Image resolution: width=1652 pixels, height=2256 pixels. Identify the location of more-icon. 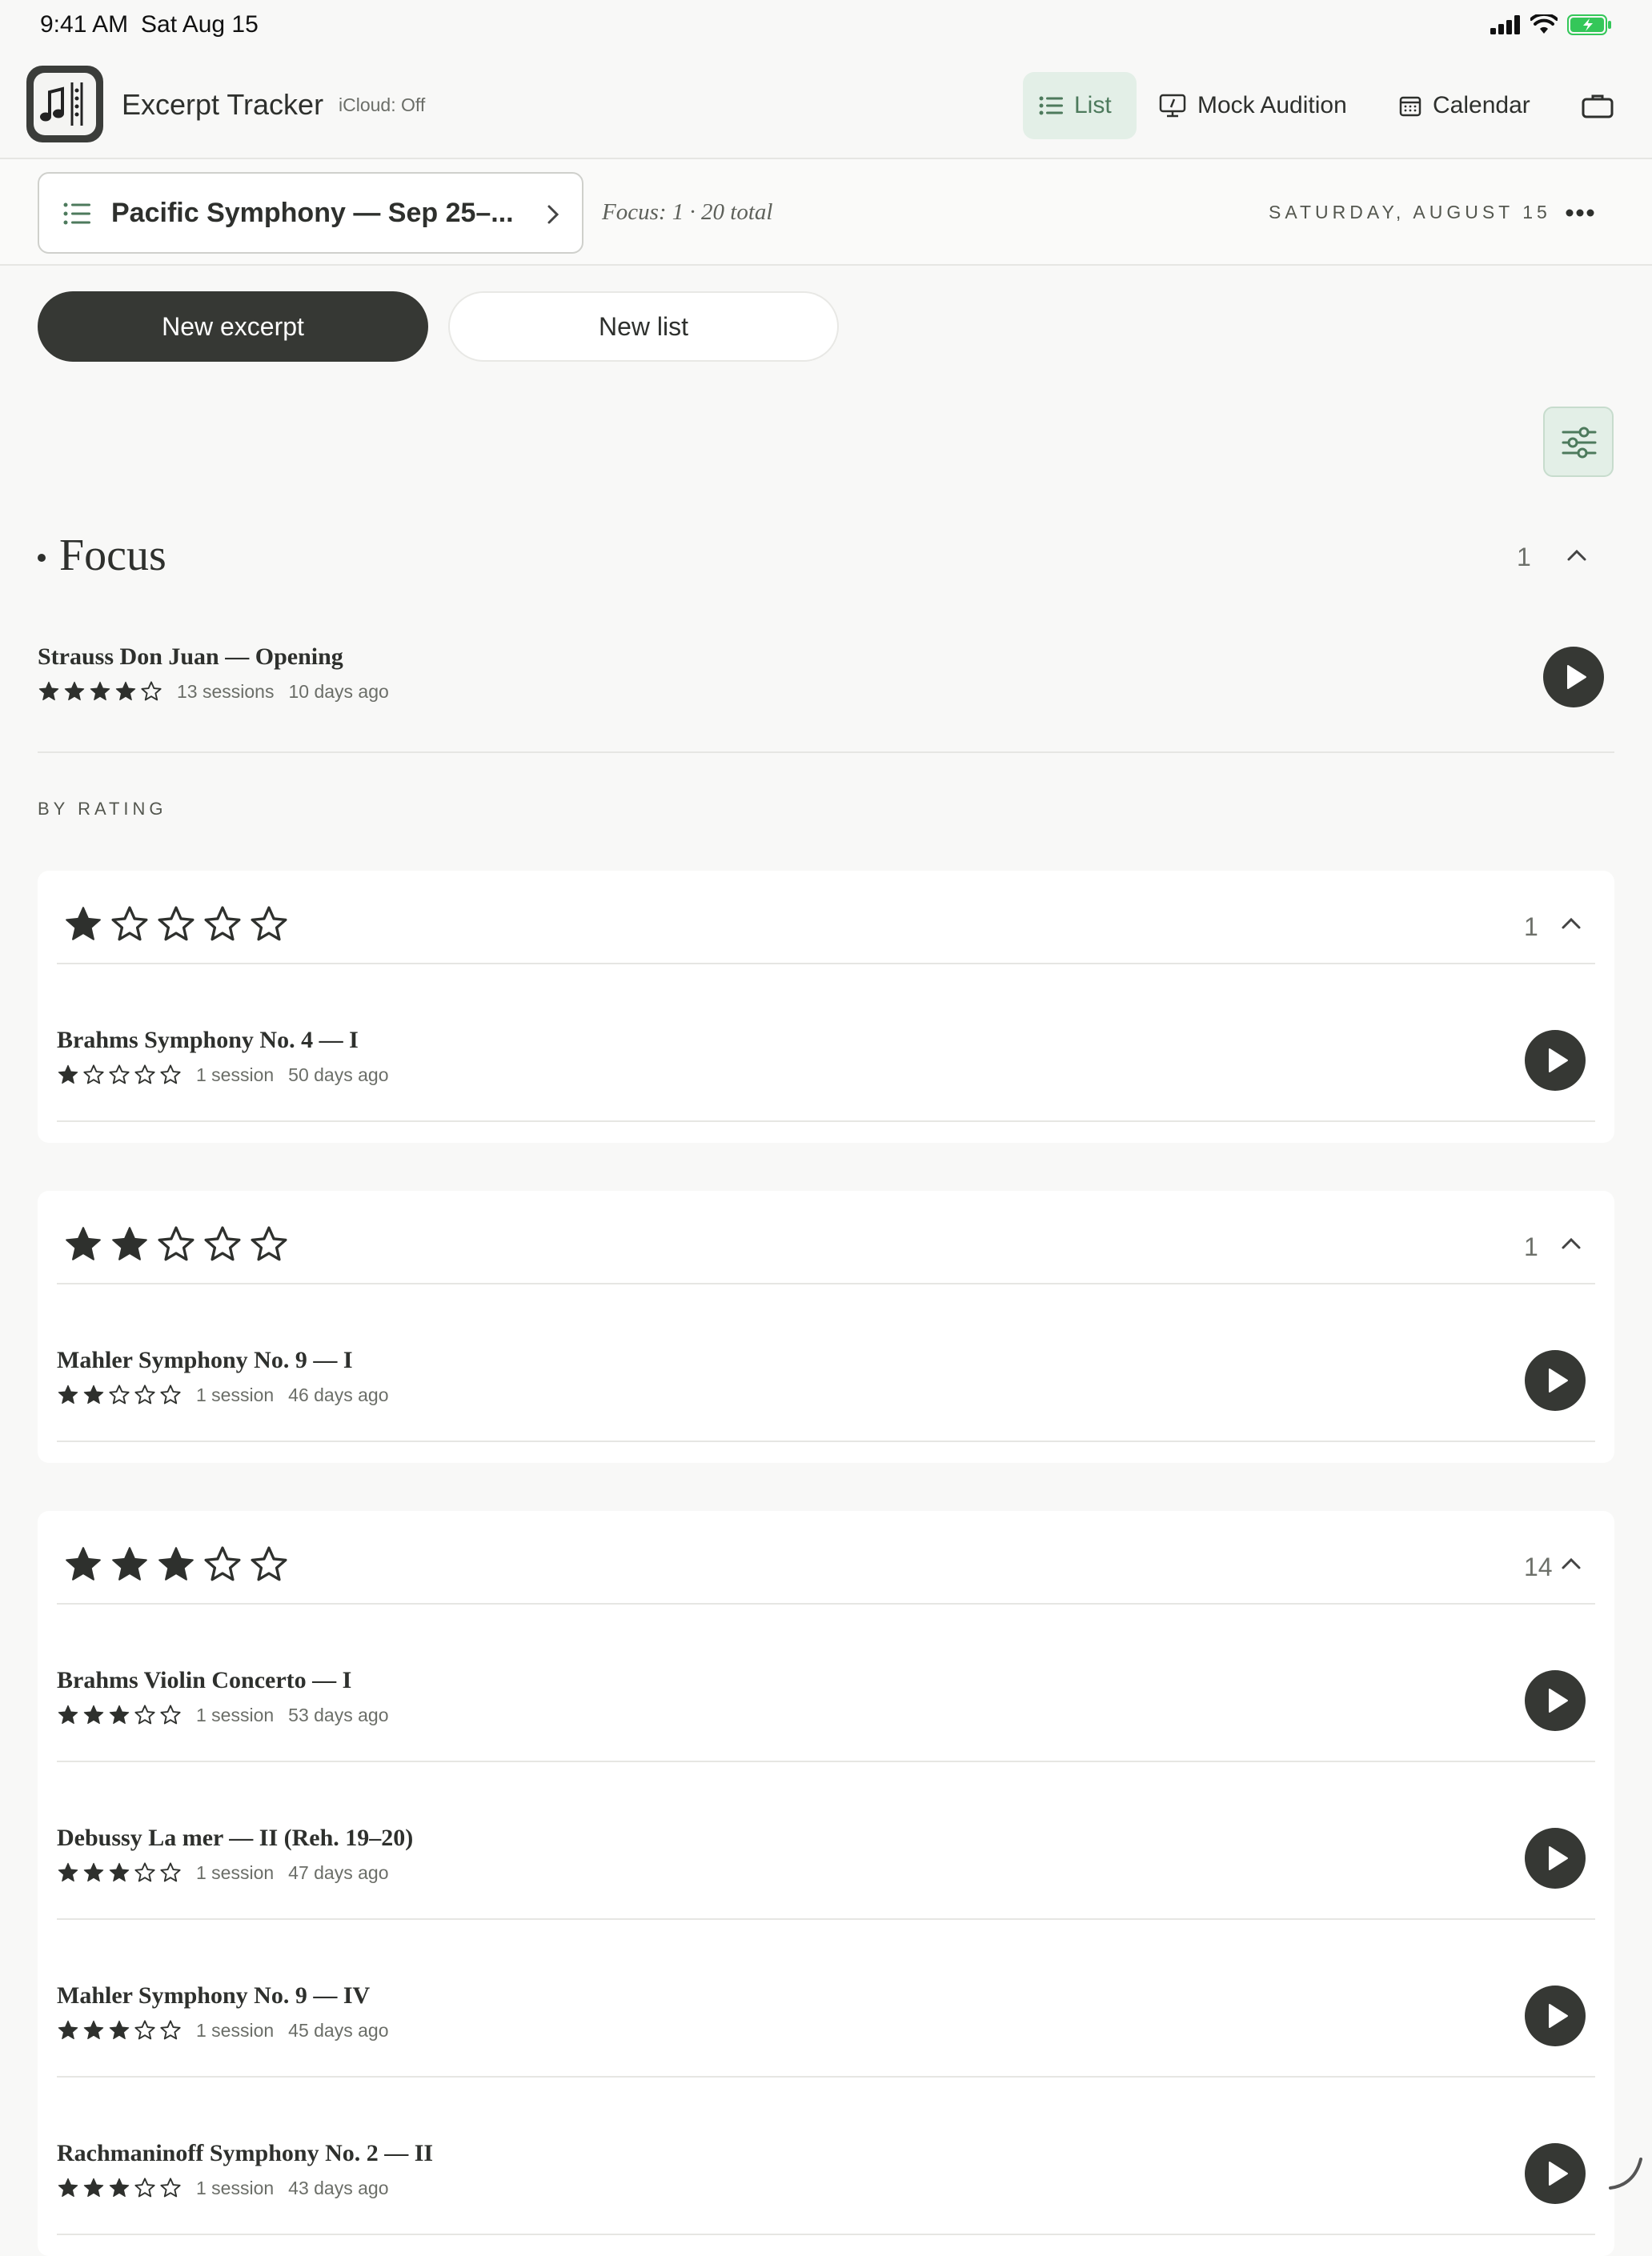
(1580, 213).